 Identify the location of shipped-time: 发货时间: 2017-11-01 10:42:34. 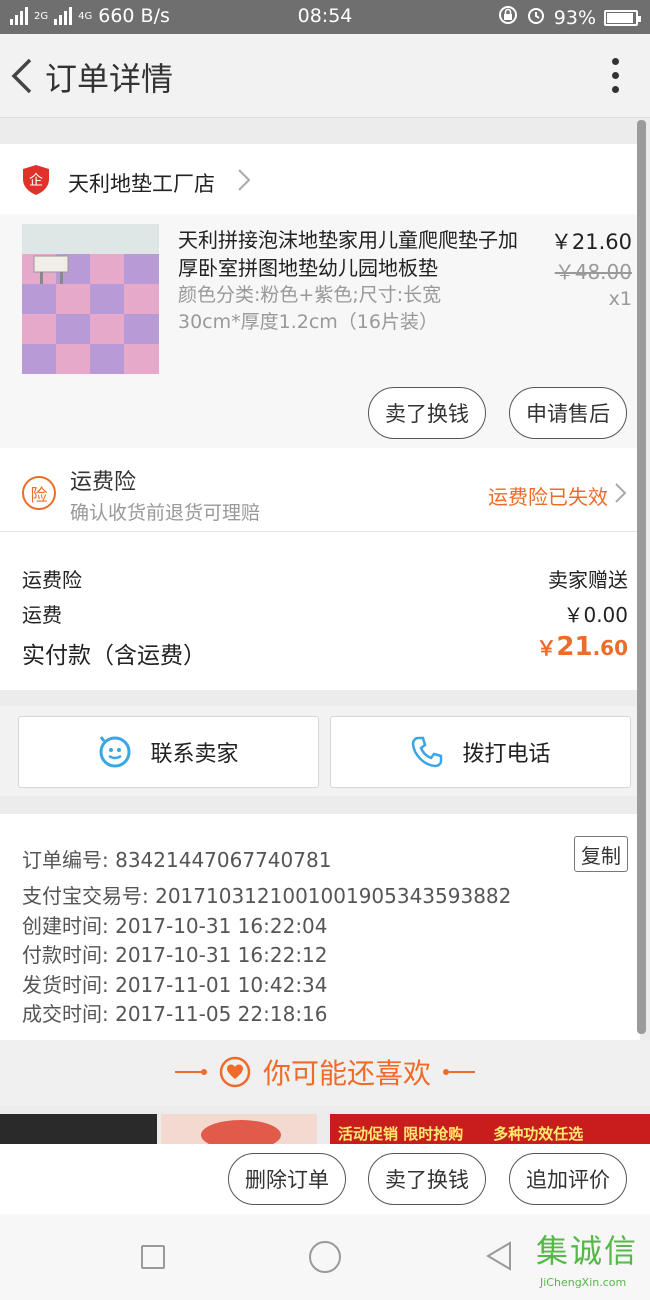
(175, 985).